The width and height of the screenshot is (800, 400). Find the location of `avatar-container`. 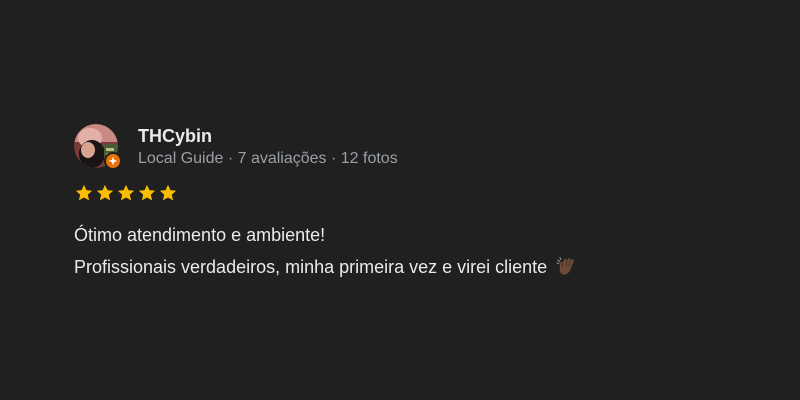

avatar-container is located at coordinates (98, 148).